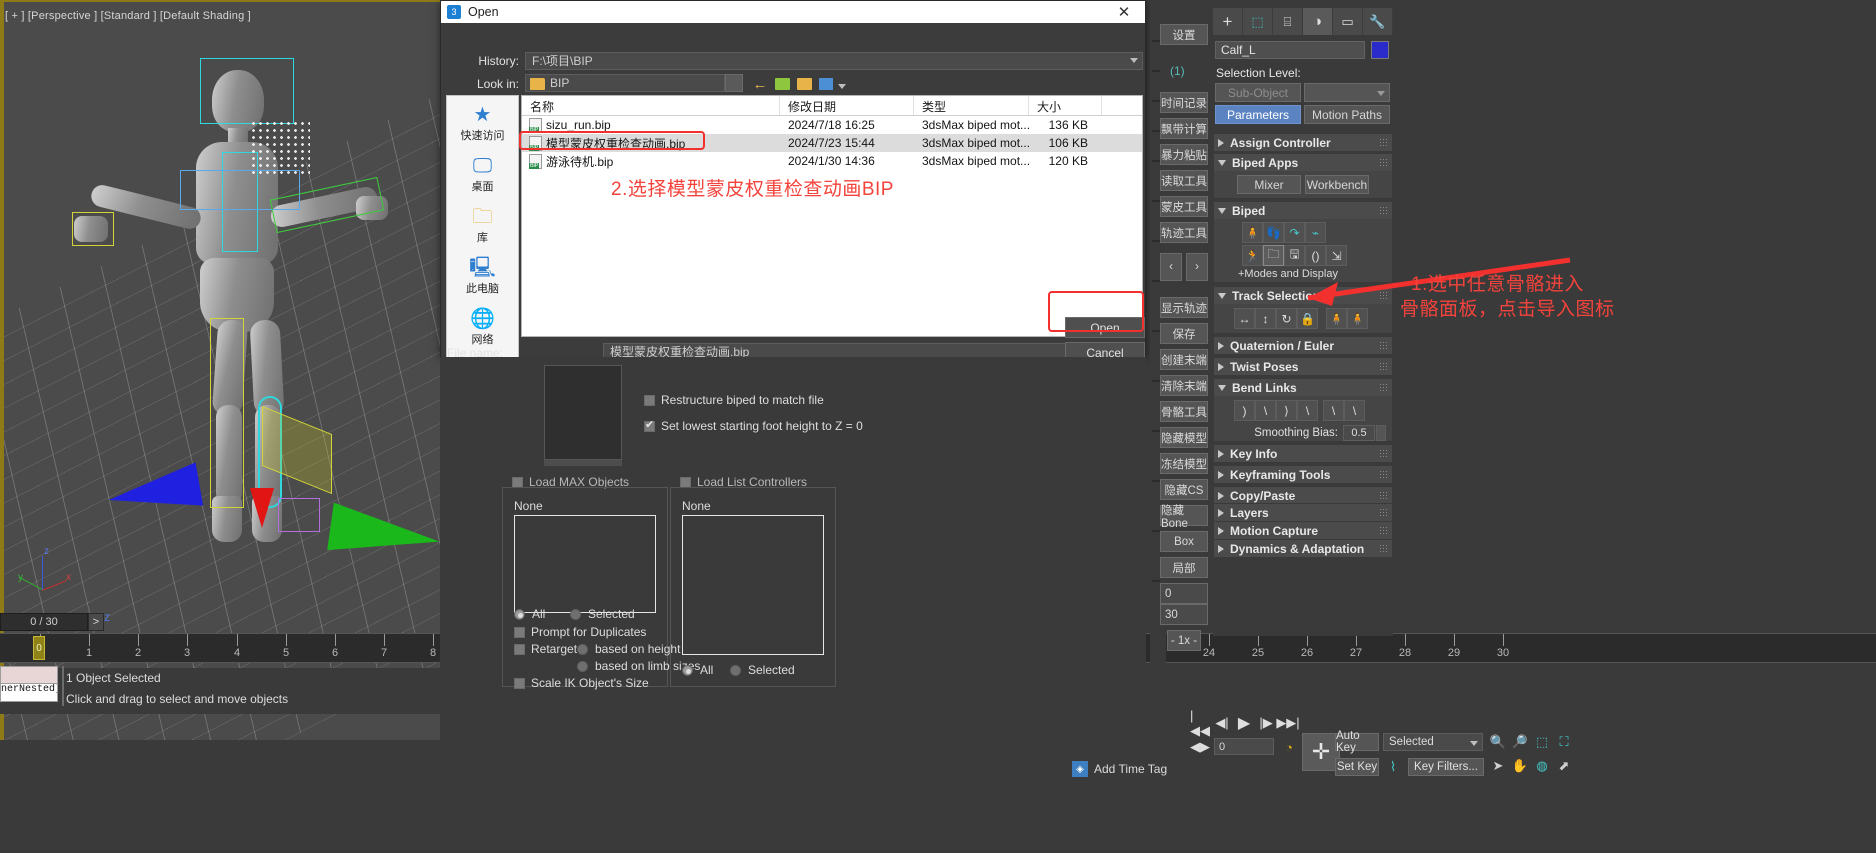  What do you see at coordinates (1124, 12) in the screenshot?
I see `close-icon: ✕` at bounding box center [1124, 12].